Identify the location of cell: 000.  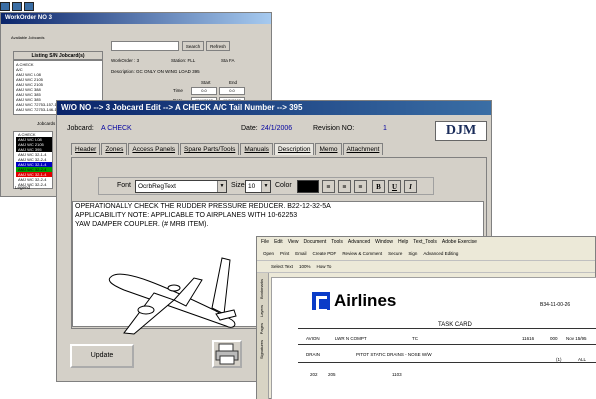
(554, 338).